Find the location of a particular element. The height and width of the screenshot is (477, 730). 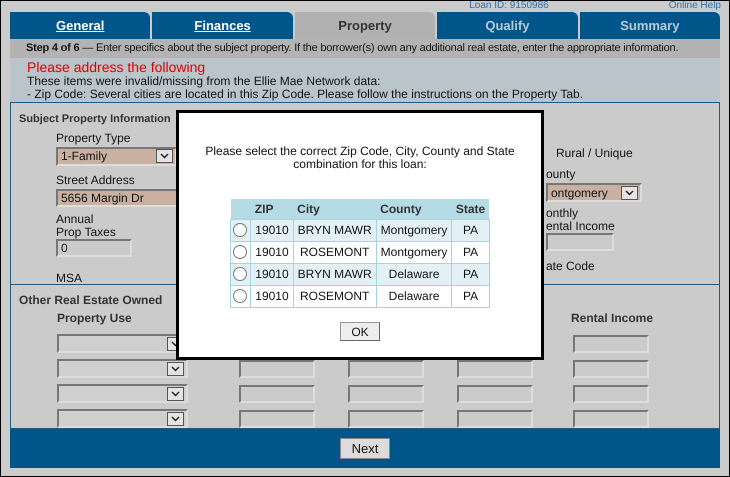

loan-id-text: Loan ID: 9150986 is located at coordinates (509, 6).